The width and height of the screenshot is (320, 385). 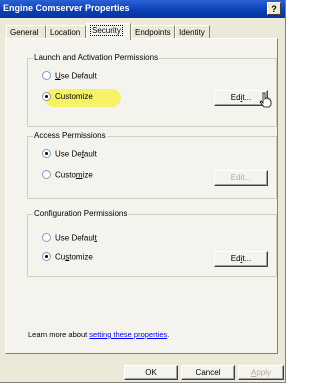 I want to click on title-bar: Engine Comserver Properties ?, so click(x=142, y=9).